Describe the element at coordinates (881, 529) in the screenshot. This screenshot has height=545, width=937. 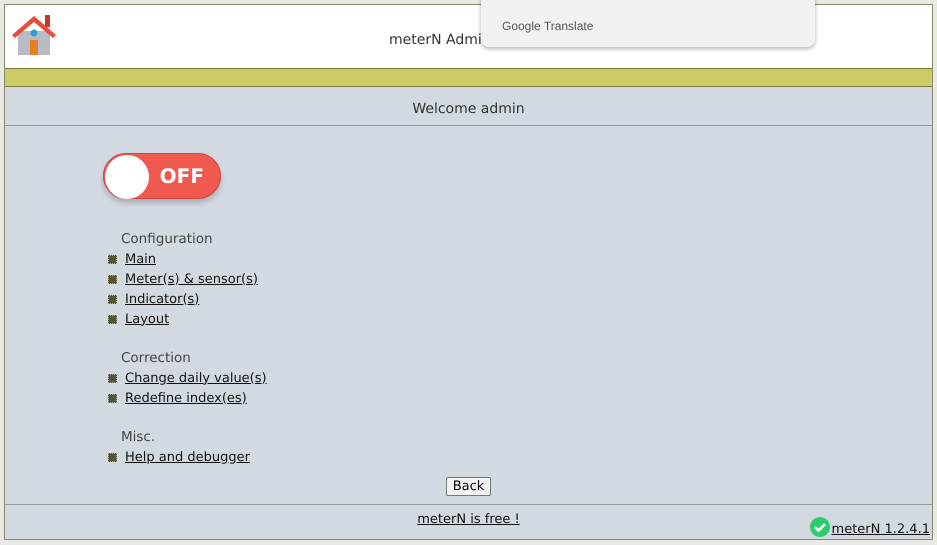
I see `version-link: meterN 1.2.4.1` at that location.